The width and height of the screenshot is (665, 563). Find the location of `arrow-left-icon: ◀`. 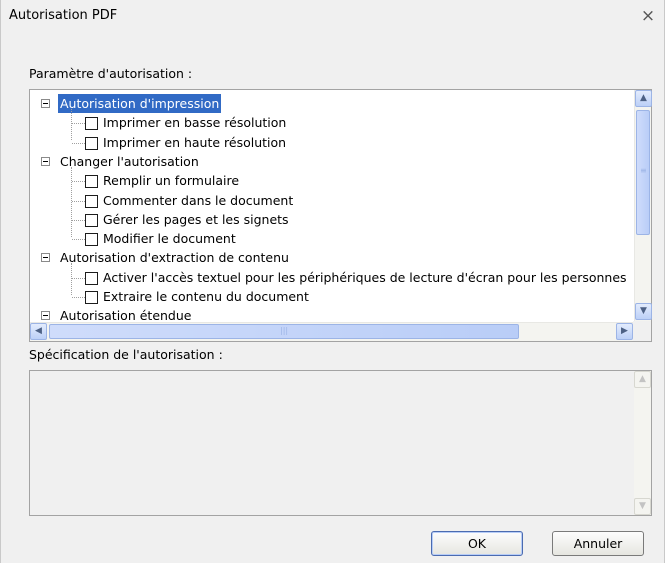

arrow-left-icon: ◀ is located at coordinates (38, 331).